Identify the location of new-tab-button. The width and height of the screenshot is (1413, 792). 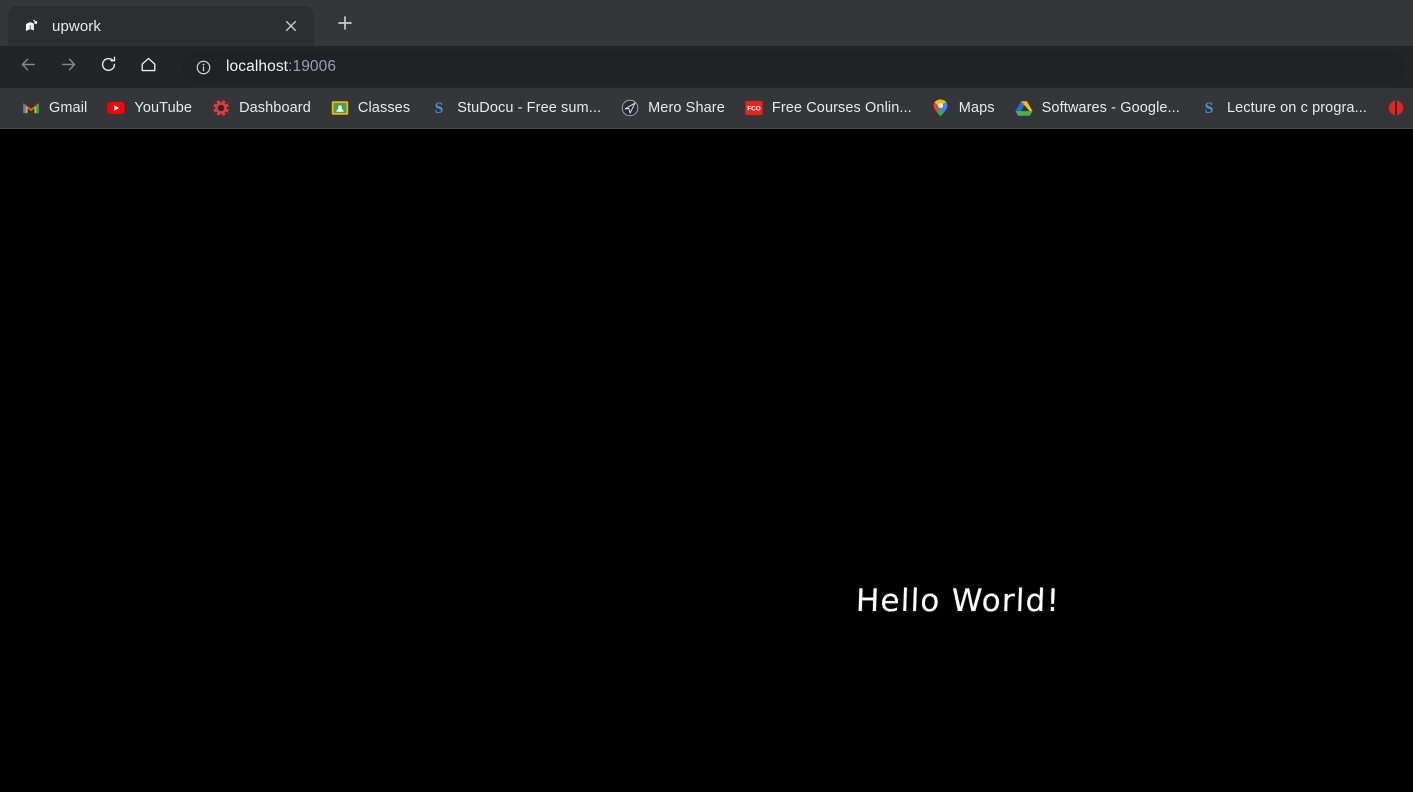
(345, 25).